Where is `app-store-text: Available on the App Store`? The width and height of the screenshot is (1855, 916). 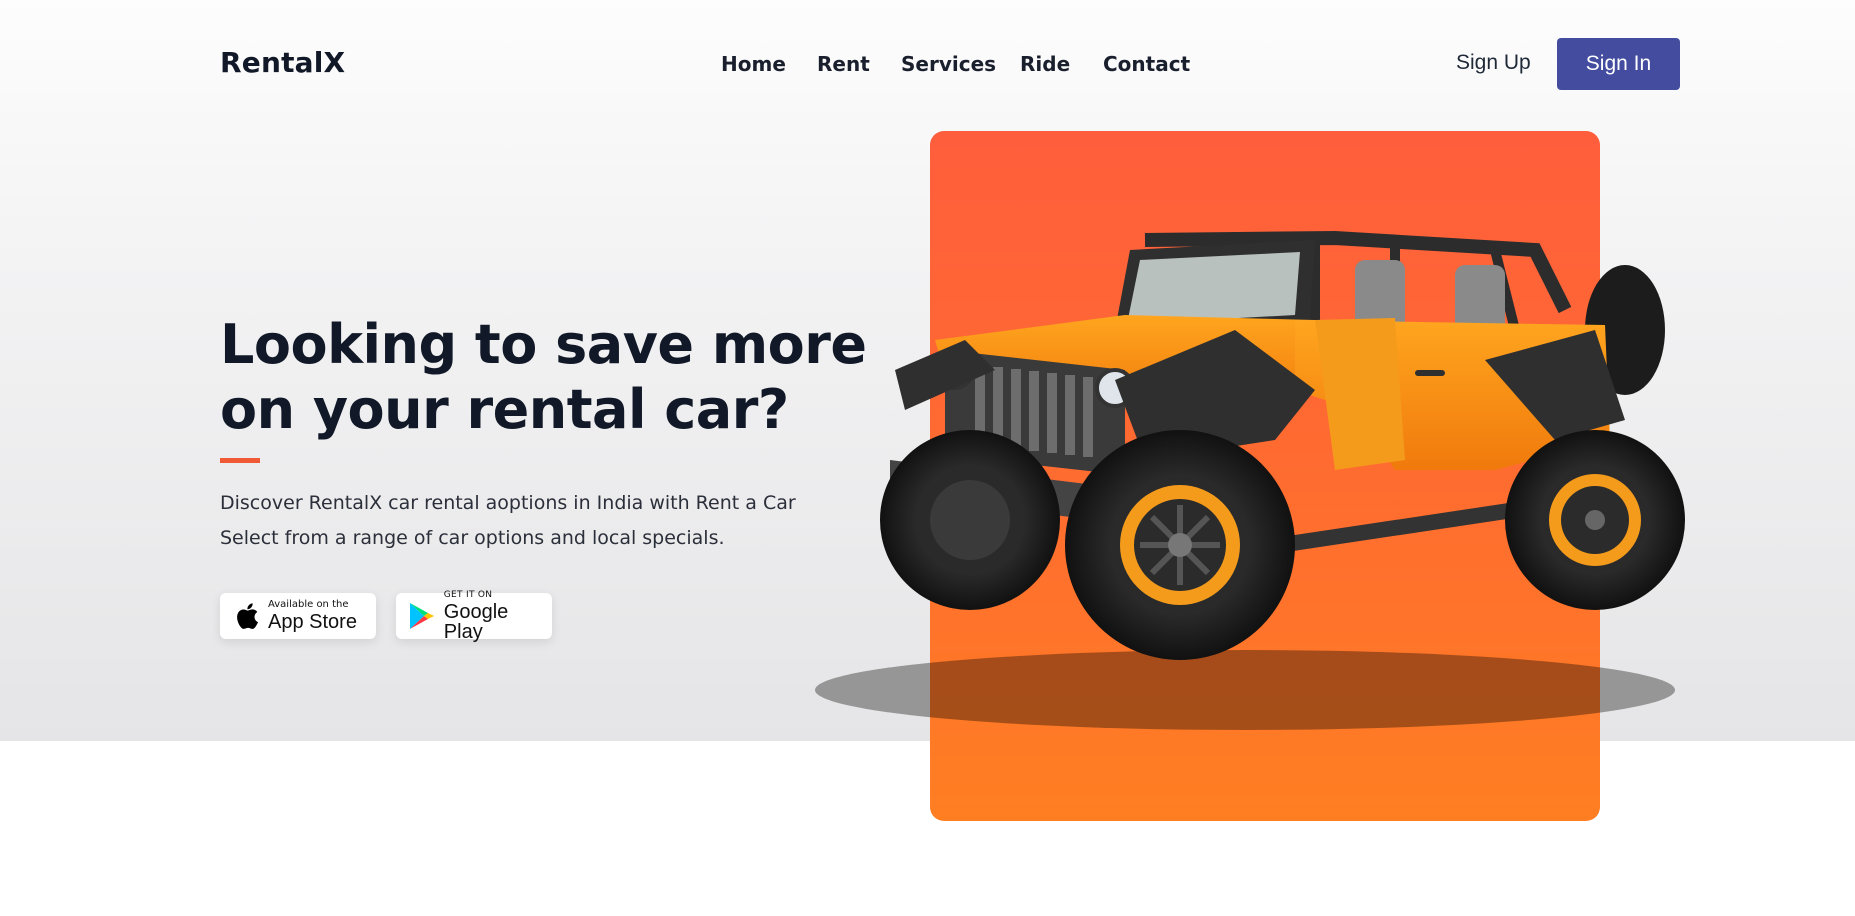 app-store-text: Available on the App Store is located at coordinates (312, 616).